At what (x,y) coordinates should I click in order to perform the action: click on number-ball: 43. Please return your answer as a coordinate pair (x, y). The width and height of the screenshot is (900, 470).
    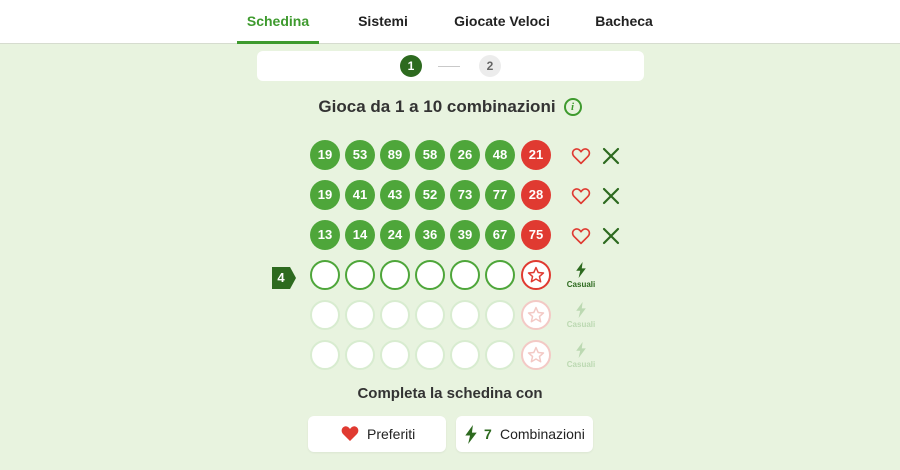
    Looking at the image, I should click on (395, 195).